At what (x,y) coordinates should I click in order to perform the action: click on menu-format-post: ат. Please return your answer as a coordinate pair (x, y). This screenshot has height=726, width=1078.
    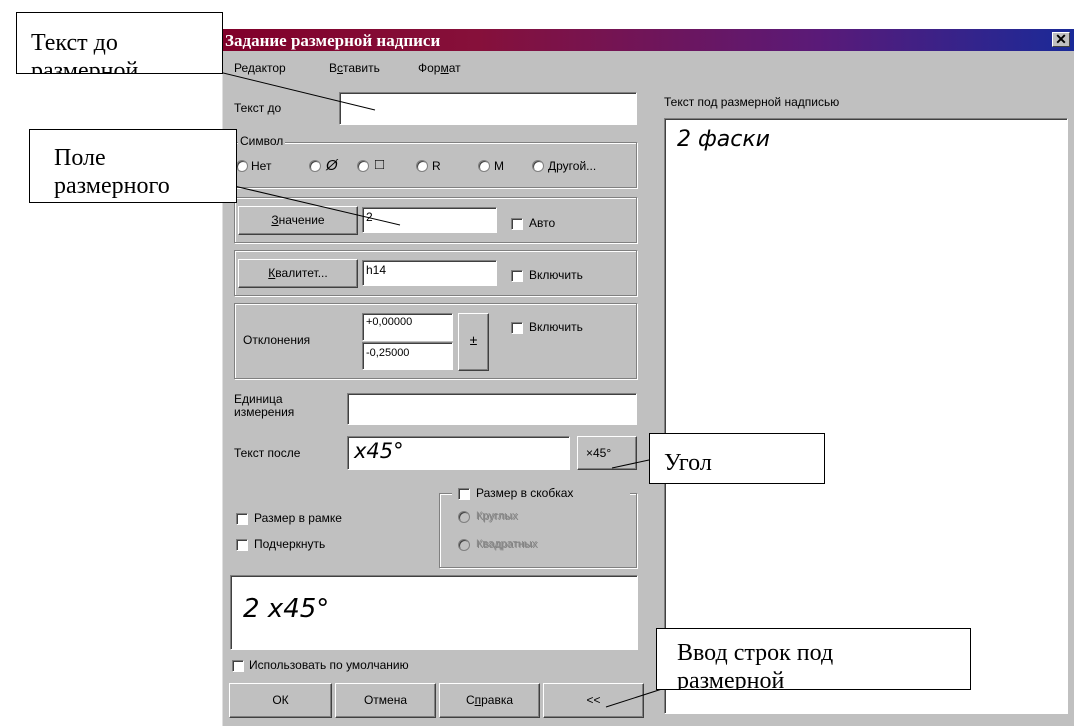
    Looking at the image, I should click on (454, 68).